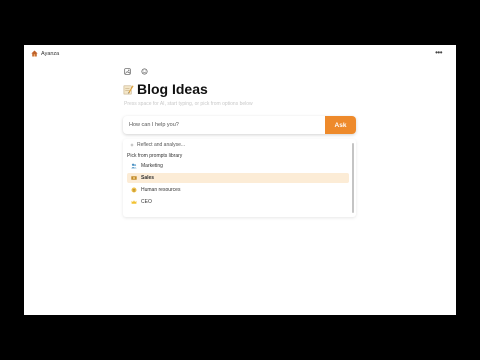  Describe the element at coordinates (144, 71) in the screenshot. I see `emoji-icon` at that location.